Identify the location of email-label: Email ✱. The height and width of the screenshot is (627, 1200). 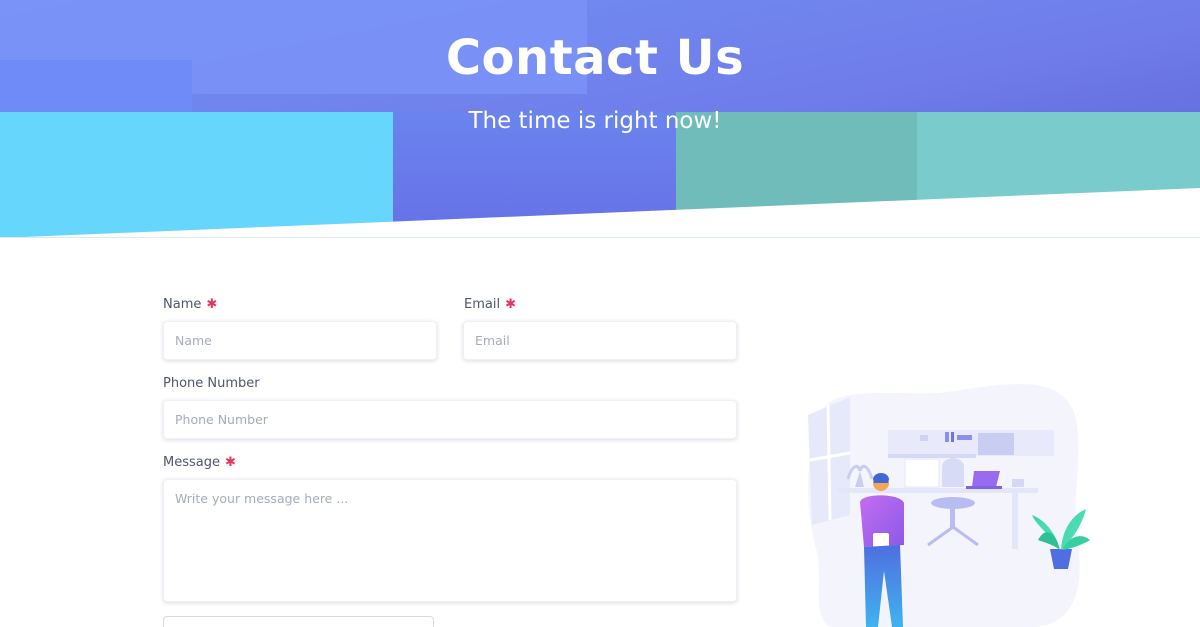
(490, 304).